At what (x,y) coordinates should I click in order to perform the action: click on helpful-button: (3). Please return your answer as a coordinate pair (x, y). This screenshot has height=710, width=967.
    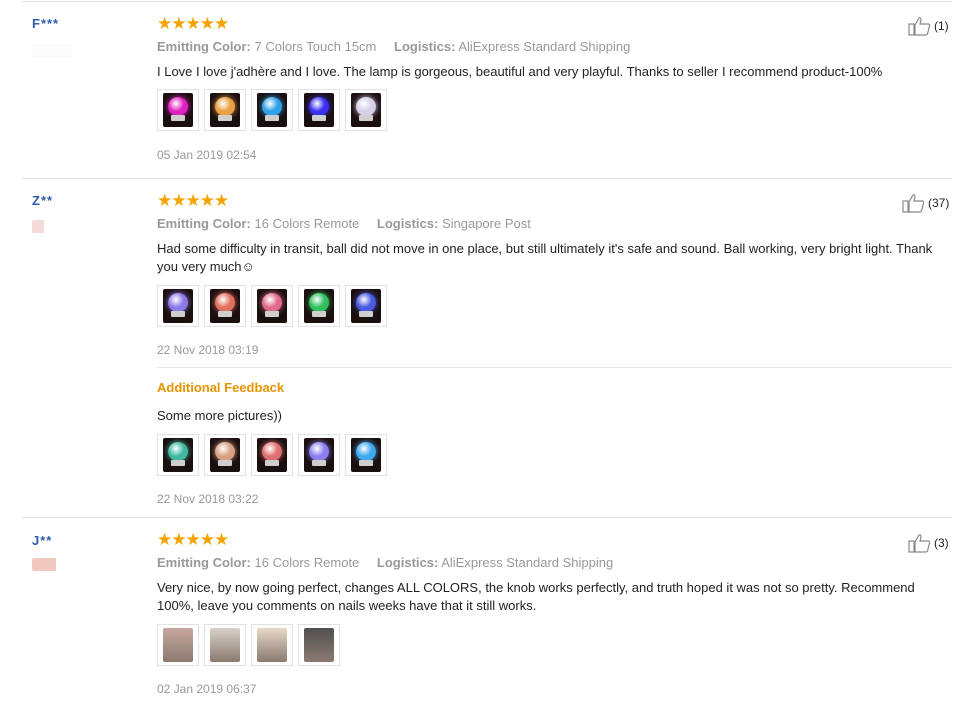
    Looking at the image, I should click on (928, 543).